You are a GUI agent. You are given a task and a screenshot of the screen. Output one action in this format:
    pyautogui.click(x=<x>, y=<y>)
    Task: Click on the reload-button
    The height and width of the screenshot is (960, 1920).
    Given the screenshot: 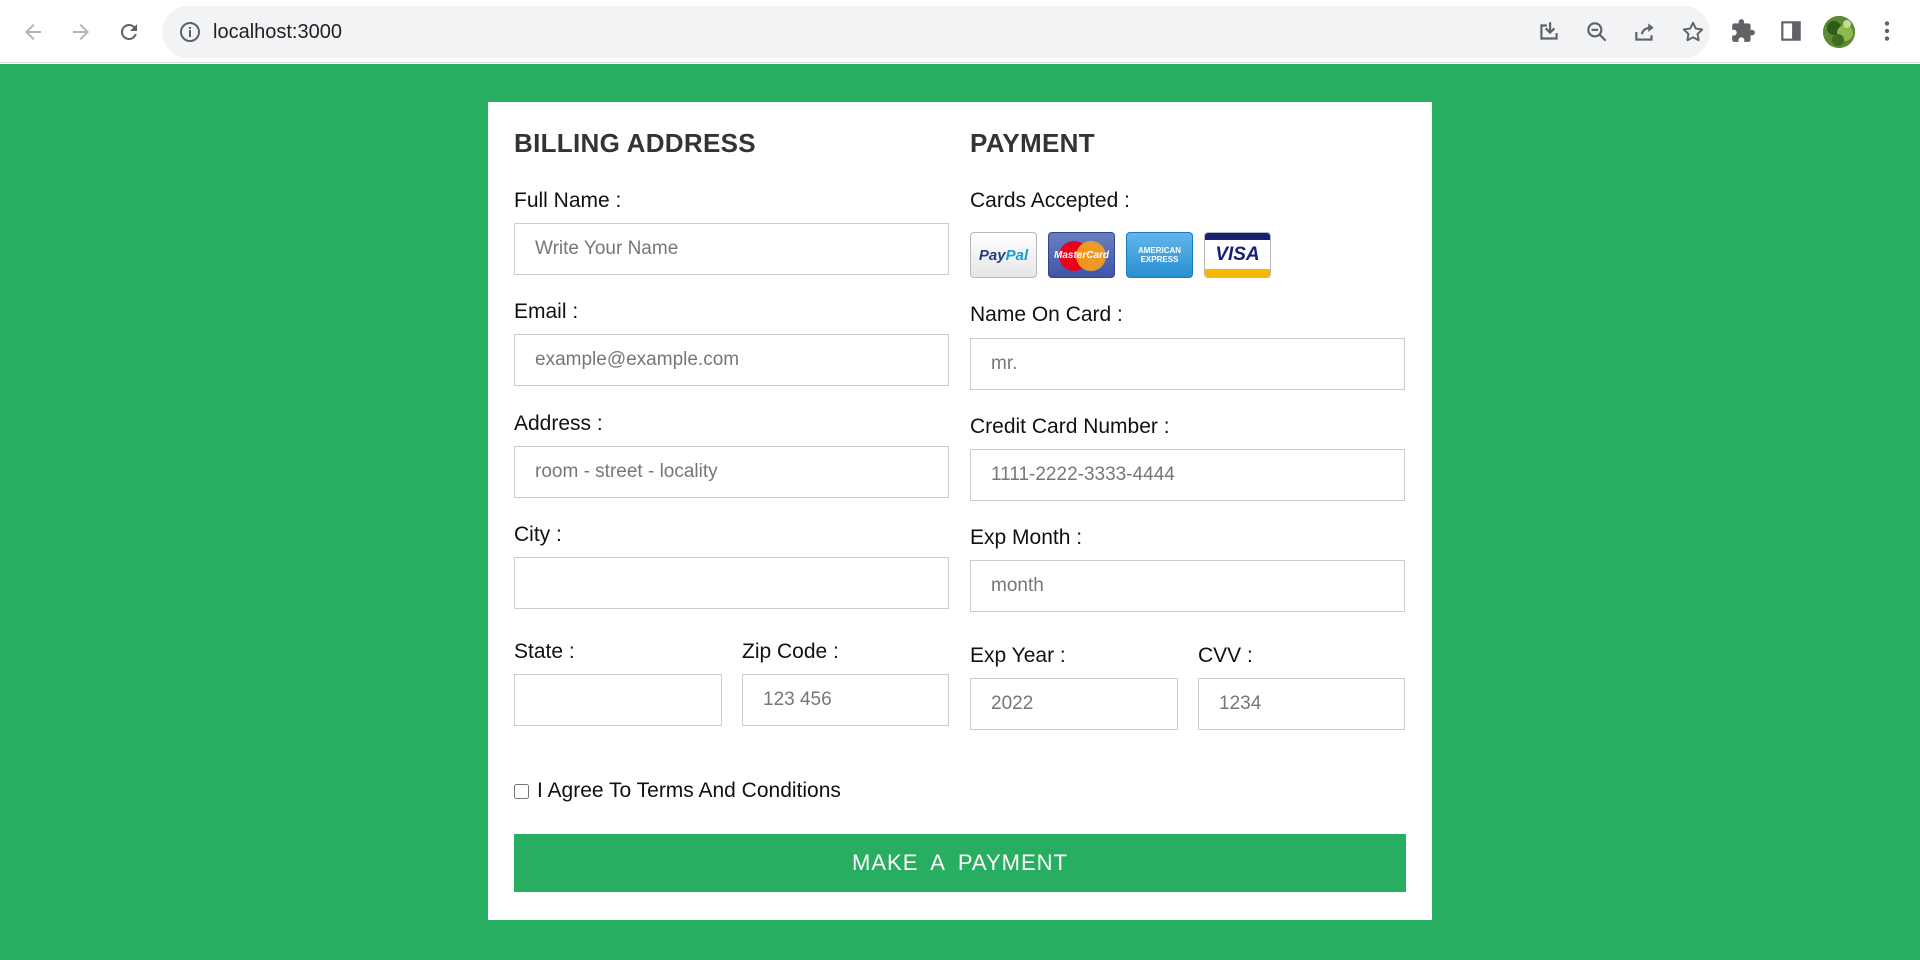 What is the action you would take?
    pyautogui.click(x=129, y=32)
    